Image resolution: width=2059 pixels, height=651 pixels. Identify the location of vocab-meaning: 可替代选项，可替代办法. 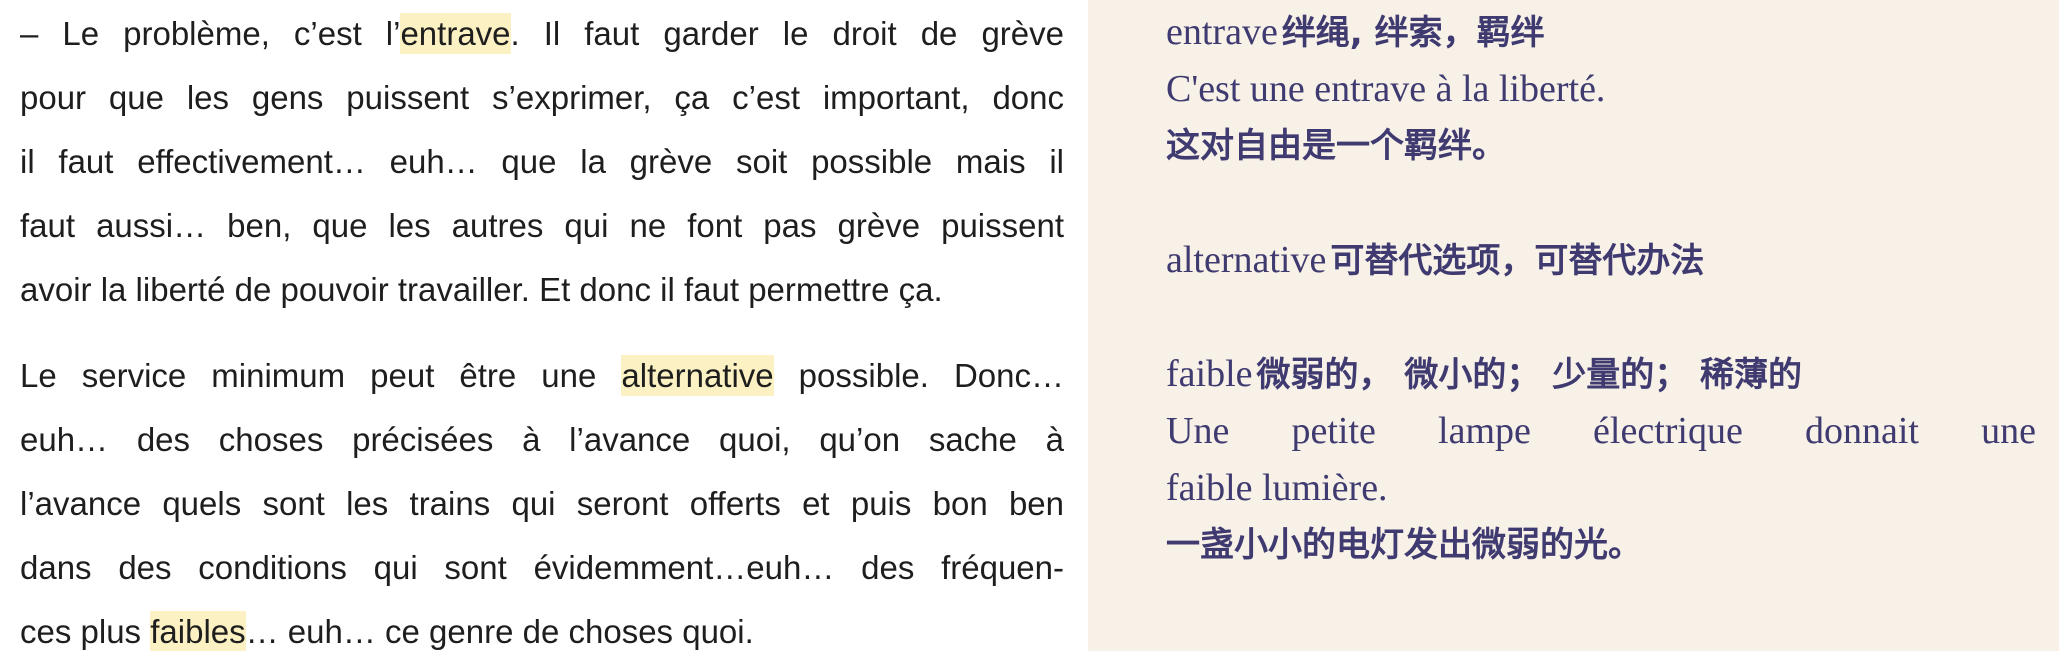
(1517, 261).